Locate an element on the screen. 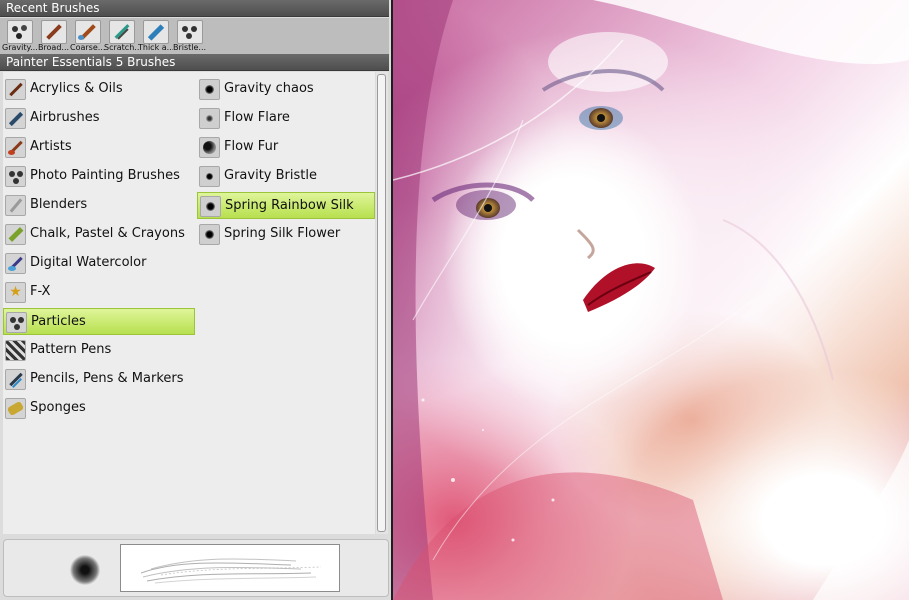 This screenshot has width=909, height=600. variant-gravity-chaos: Gravity chaos is located at coordinates (286, 89).